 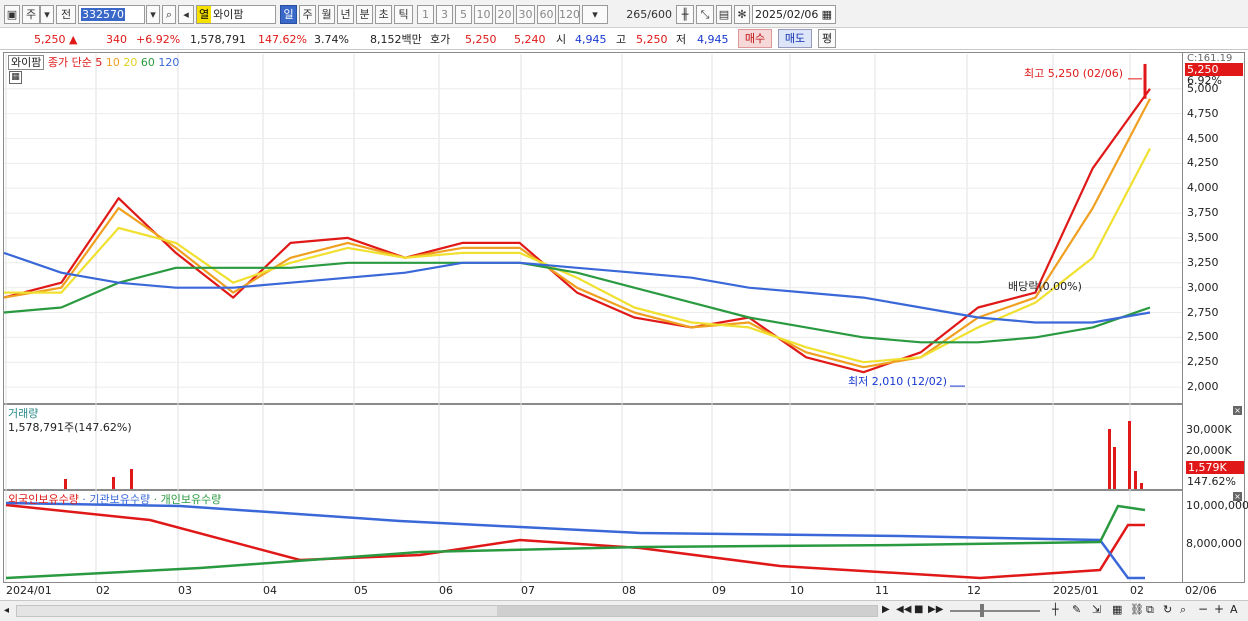 I want to click on crosshair-icon: ┼, so click(x=1055, y=609).